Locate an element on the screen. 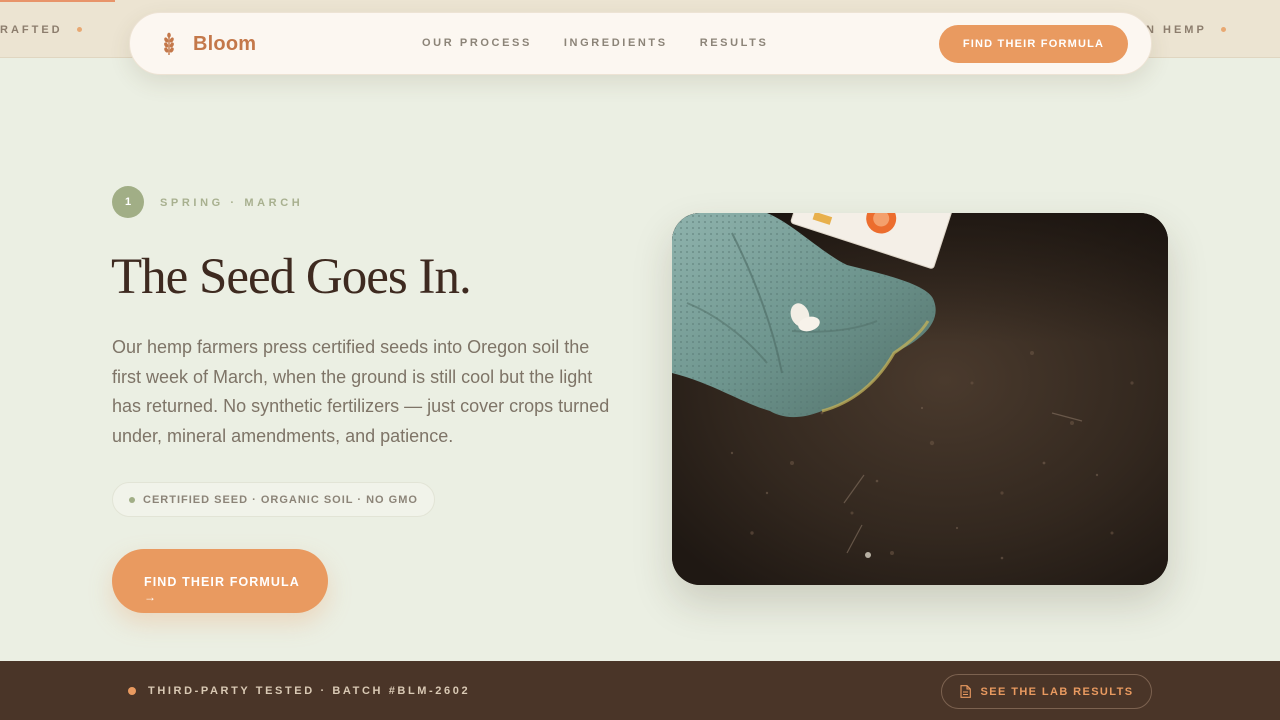  brand-name: Bloom is located at coordinates (225, 43).